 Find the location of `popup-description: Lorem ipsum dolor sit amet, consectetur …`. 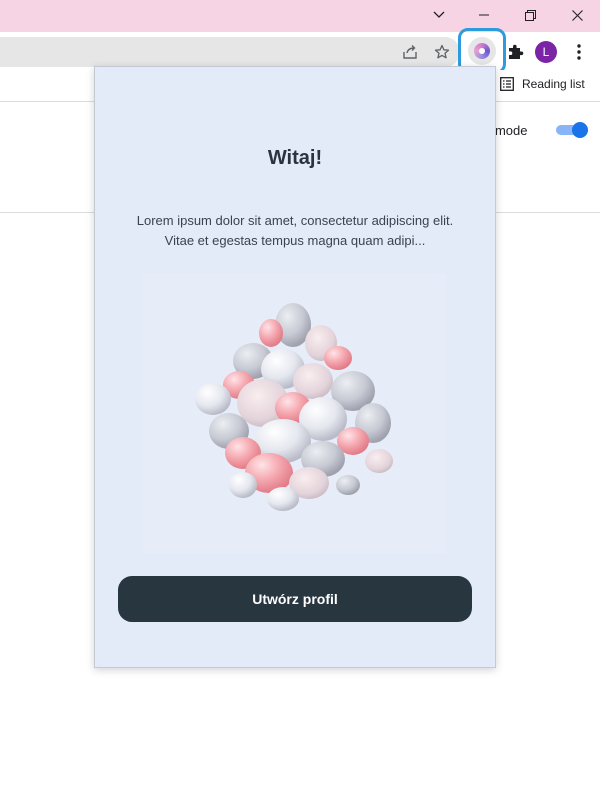

popup-description: Lorem ipsum dolor sit amet, consectetur … is located at coordinates (295, 230).